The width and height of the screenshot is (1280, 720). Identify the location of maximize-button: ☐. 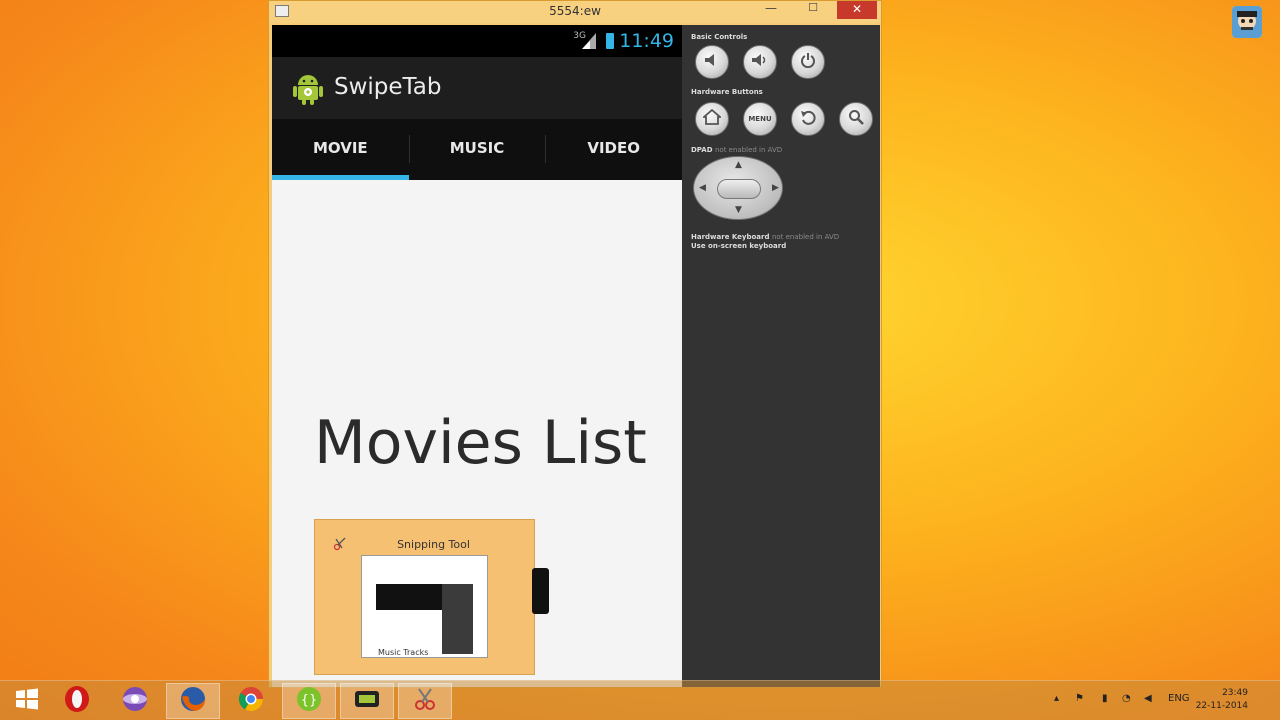
(813, 10).